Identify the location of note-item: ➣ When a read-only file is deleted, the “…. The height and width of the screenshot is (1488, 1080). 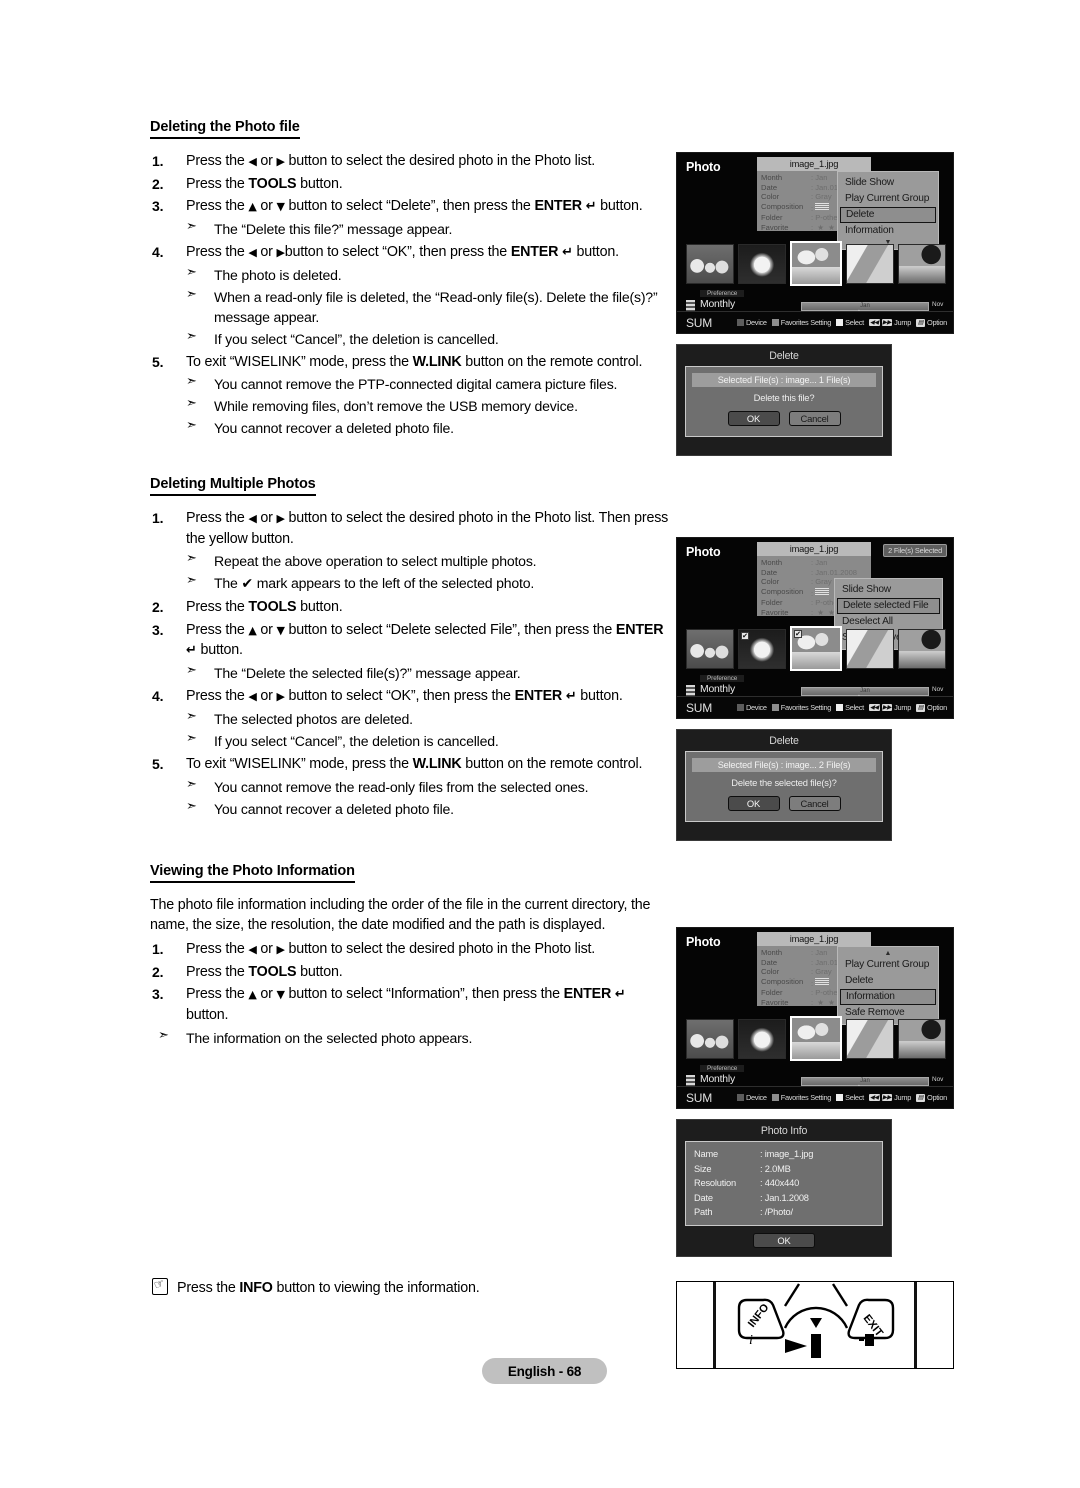
(428, 307).